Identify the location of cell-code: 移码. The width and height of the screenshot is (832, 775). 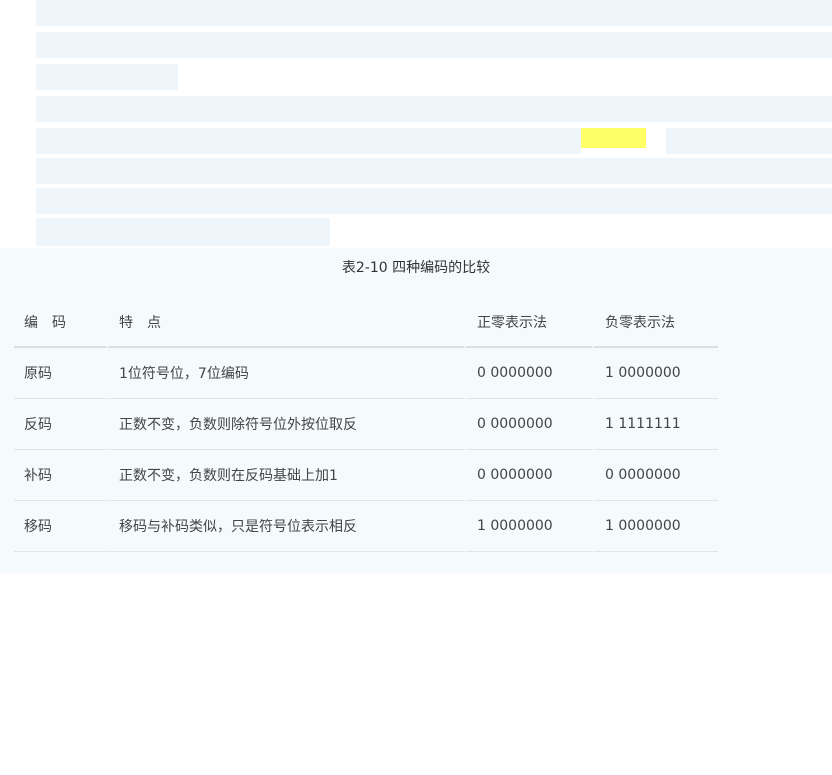
(60, 526).